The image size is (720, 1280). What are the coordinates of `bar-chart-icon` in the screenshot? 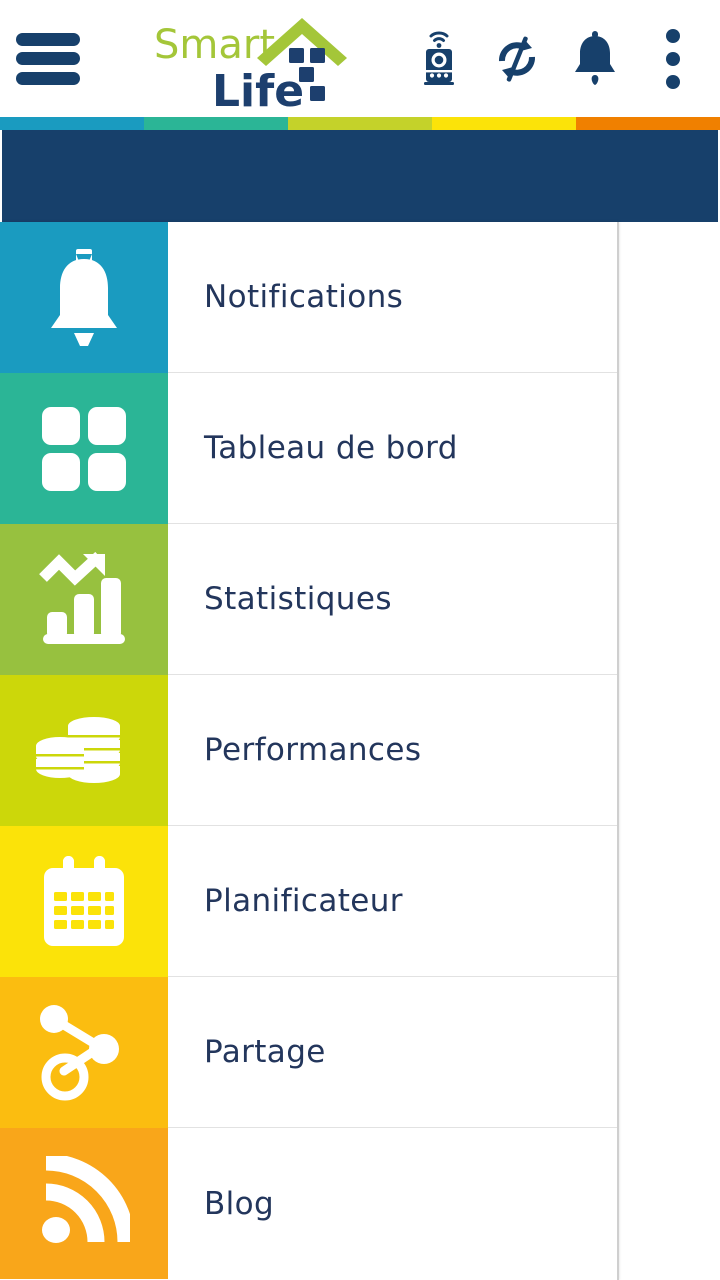 It's located at (82, 597).